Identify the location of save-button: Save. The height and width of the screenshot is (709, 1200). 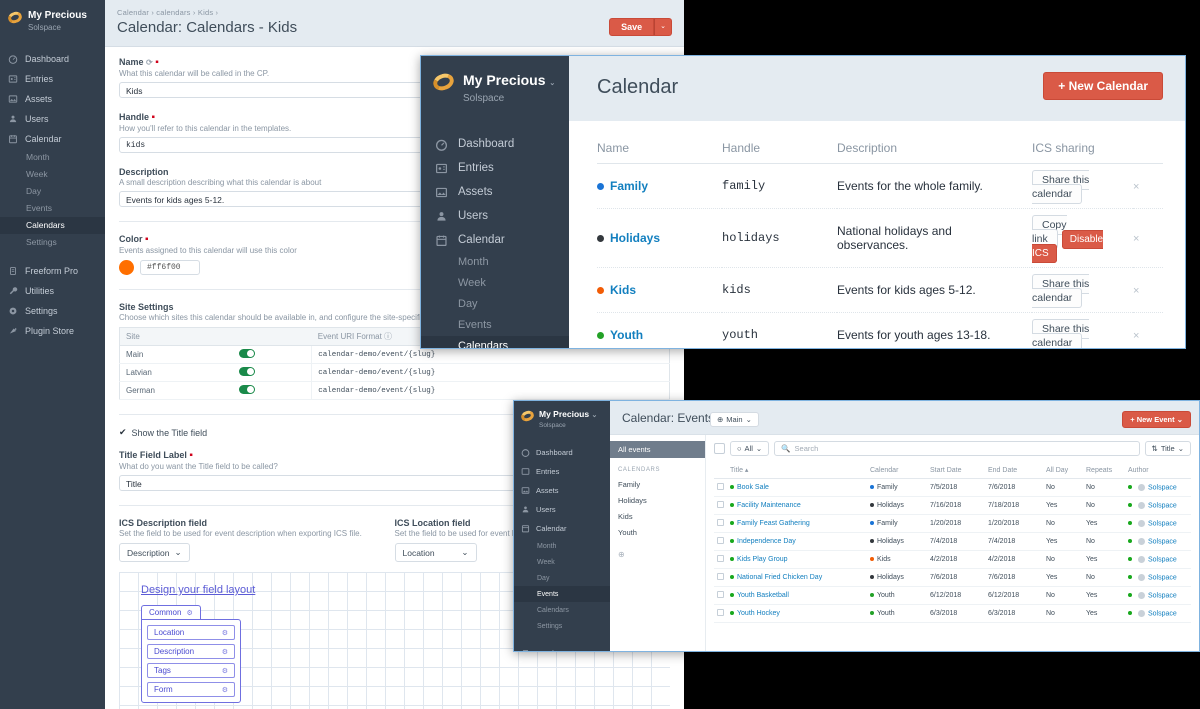
(632, 27).